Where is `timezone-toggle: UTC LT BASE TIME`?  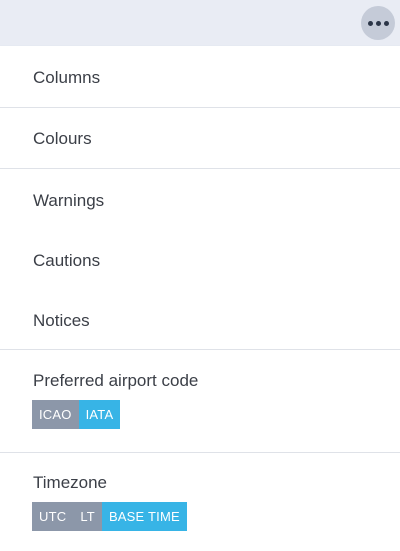
timezone-toggle: UTC LT BASE TIME is located at coordinates (109, 516).